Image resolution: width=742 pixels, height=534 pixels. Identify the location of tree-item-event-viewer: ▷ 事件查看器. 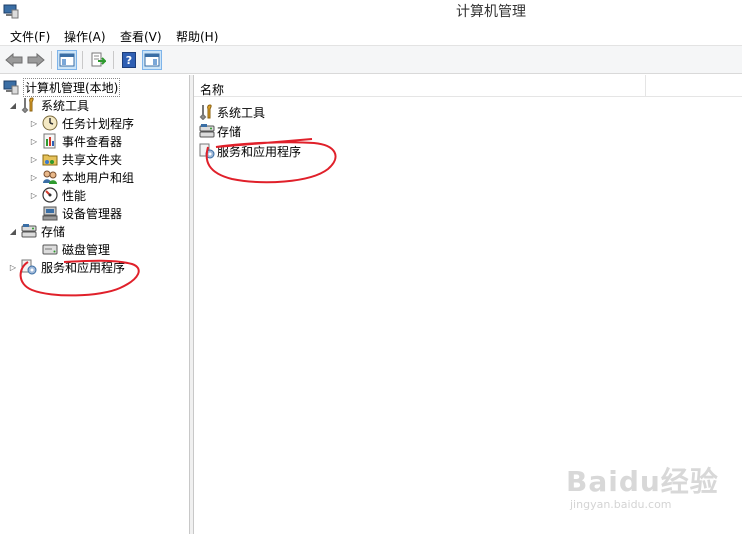
(75, 141).